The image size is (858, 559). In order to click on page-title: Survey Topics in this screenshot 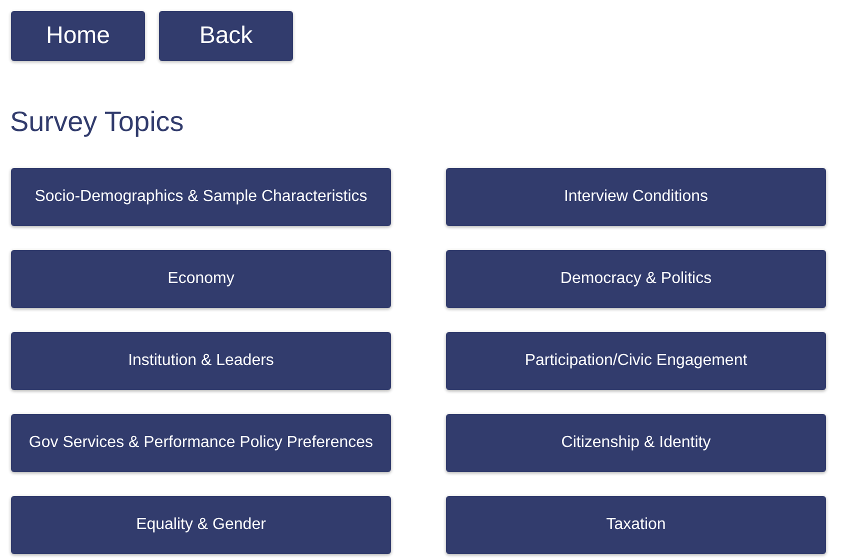, I will do `click(97, 121)`.